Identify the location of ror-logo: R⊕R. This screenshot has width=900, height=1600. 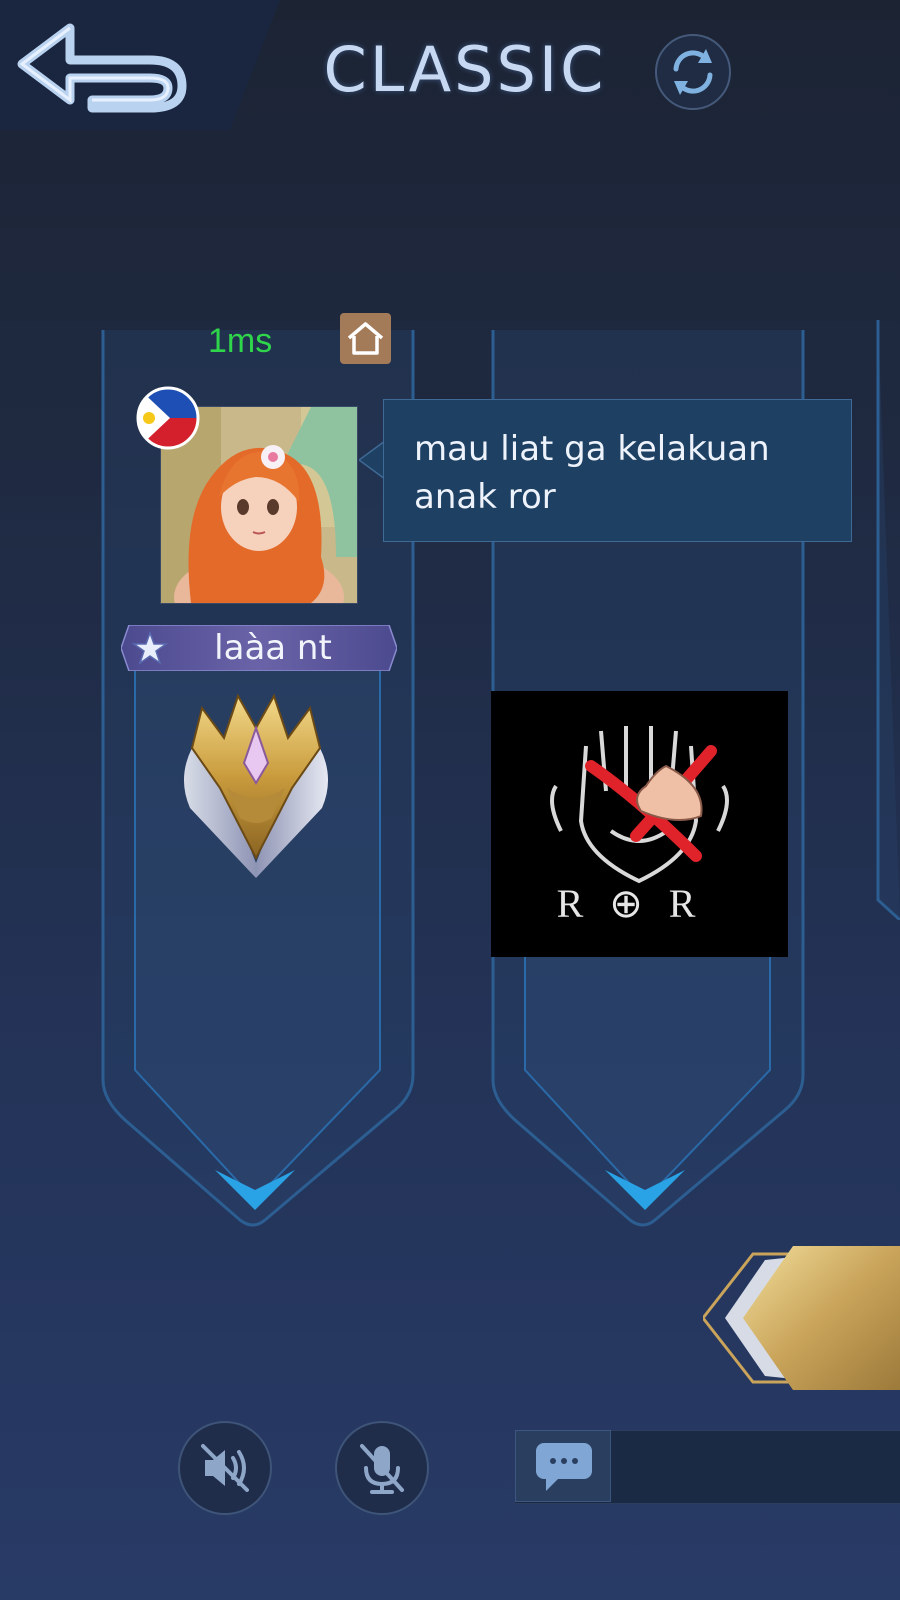
(639, 824).